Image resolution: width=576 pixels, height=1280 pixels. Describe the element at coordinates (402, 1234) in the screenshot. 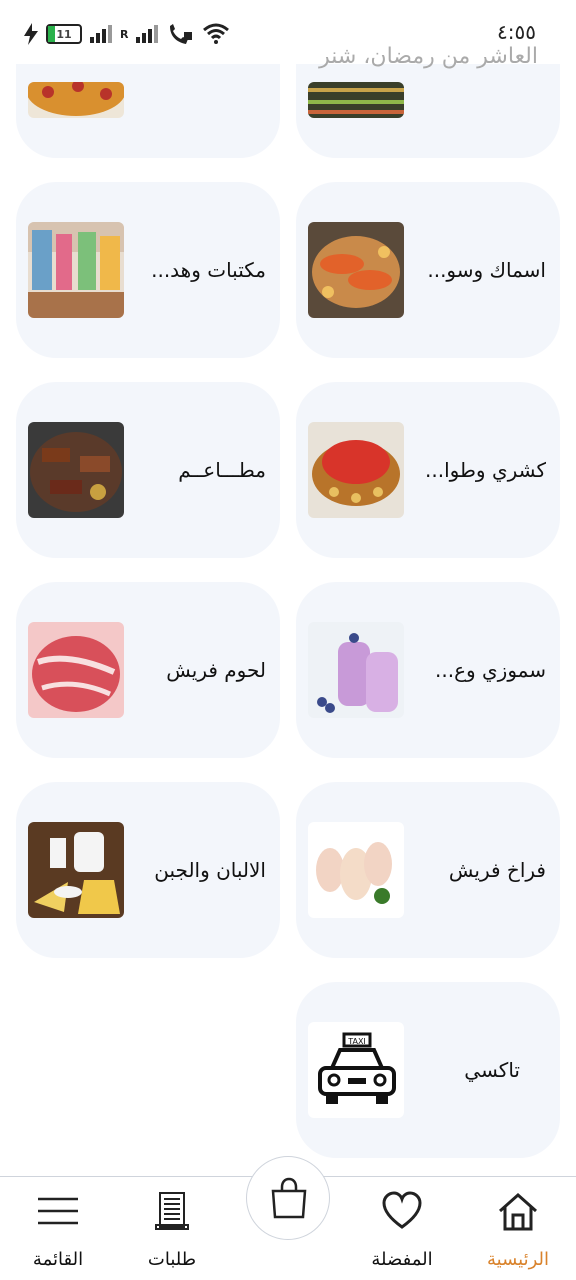

I see `nav-favorites: المفضلة` at that location.